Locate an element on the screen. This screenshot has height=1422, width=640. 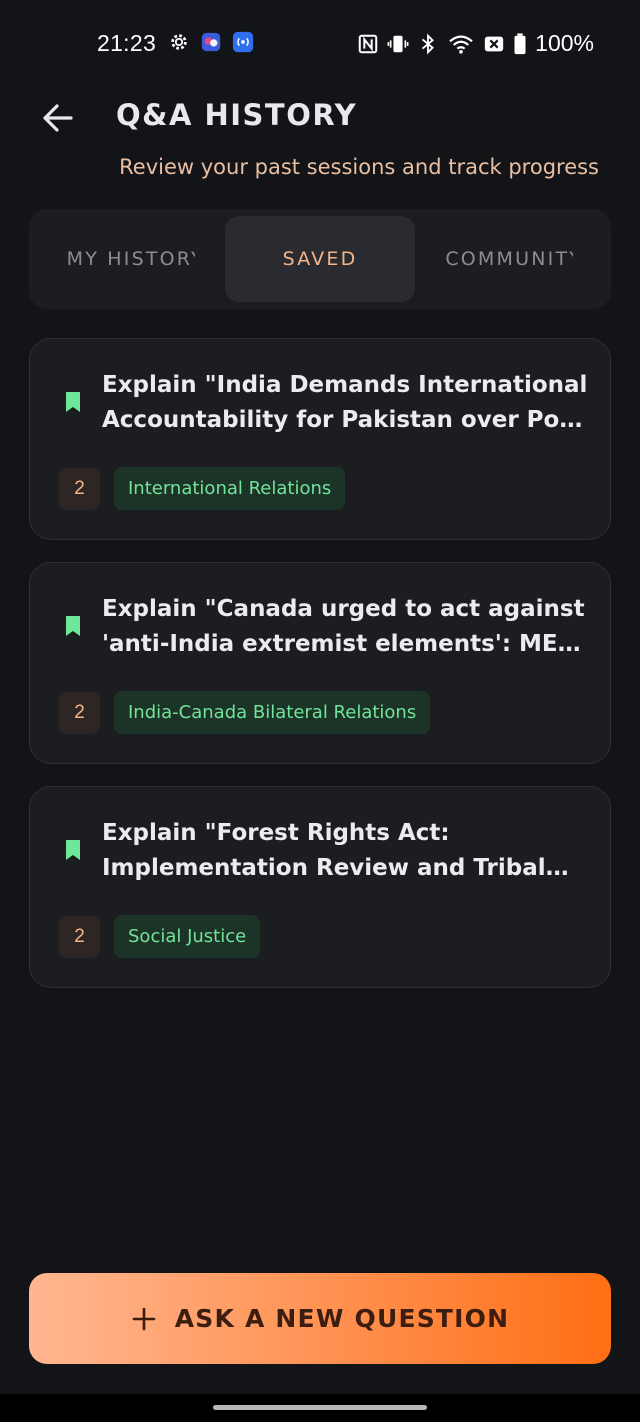
tab-bar: MY HISTORY SAVED COMMUNITY is located at coordinates (320, 259).